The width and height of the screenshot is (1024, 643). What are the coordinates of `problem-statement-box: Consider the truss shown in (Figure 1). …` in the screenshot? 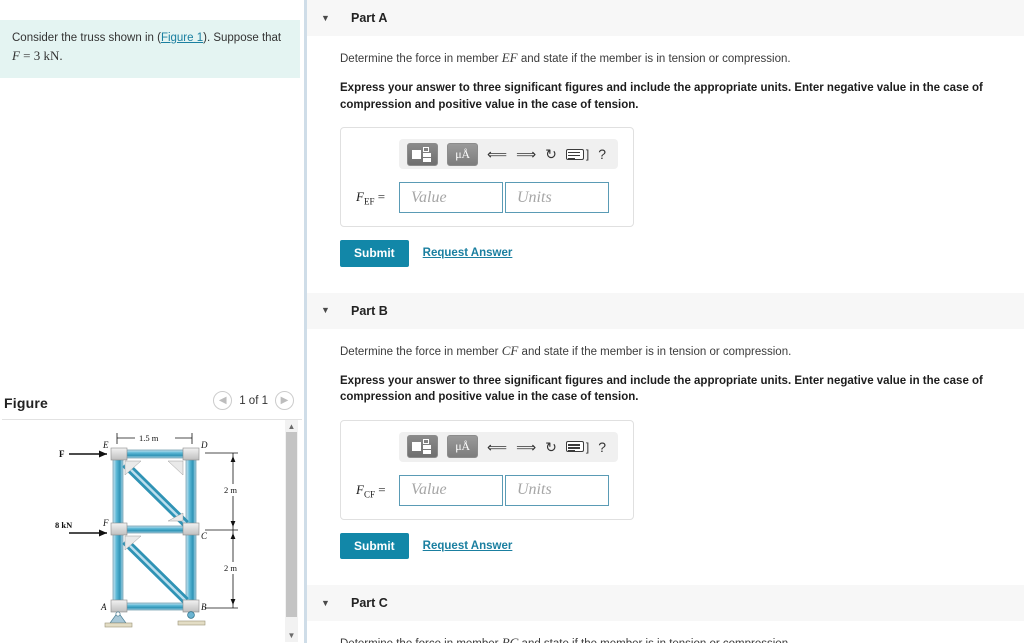 It's located at (150, 49).